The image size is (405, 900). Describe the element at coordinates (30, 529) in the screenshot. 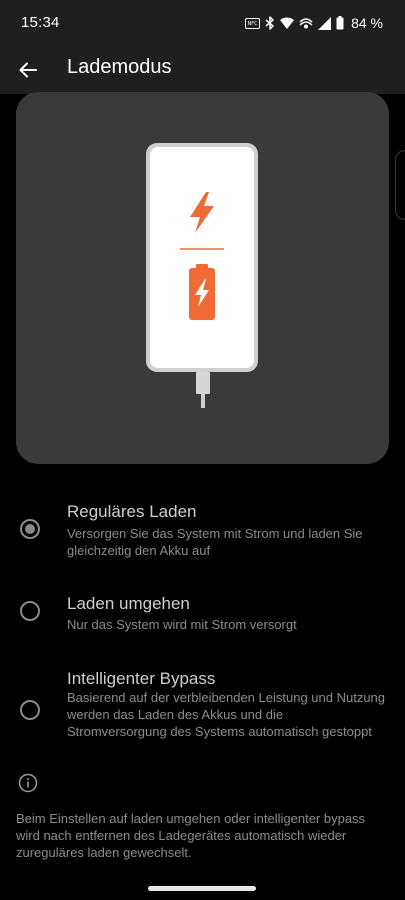

I see `radio-button-checked` at that location.